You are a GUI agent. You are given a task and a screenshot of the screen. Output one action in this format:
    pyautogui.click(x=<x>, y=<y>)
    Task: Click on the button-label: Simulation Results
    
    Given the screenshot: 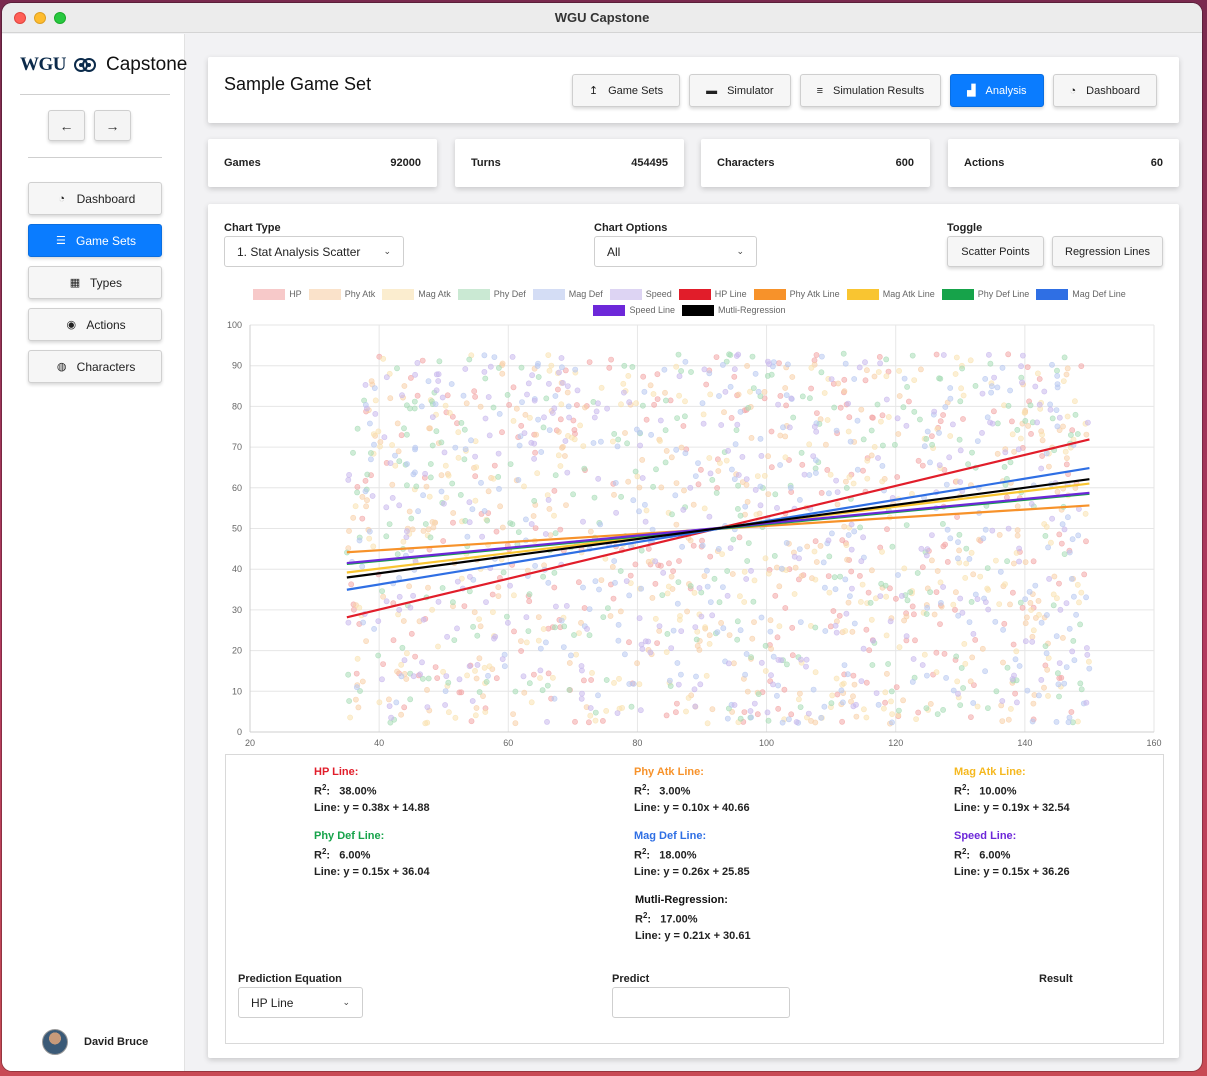 What is the action you would take?
    pyautogui.click(x=878, y=90)
    